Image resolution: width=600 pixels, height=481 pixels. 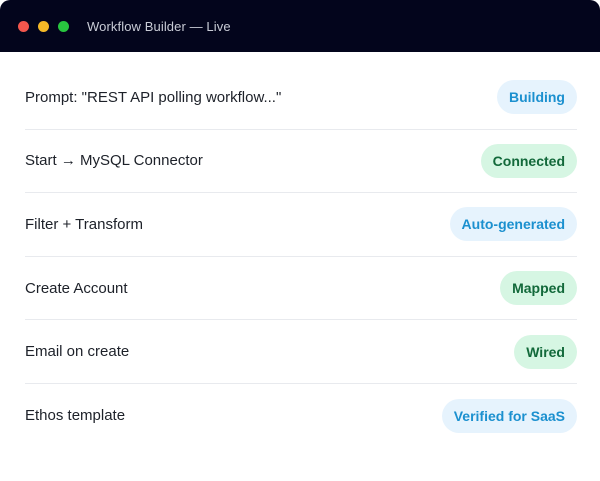 What do you see at coordinates (43, 26) in the screenshot?
I see `minimize-window-button` at bounding box center [43, 26].